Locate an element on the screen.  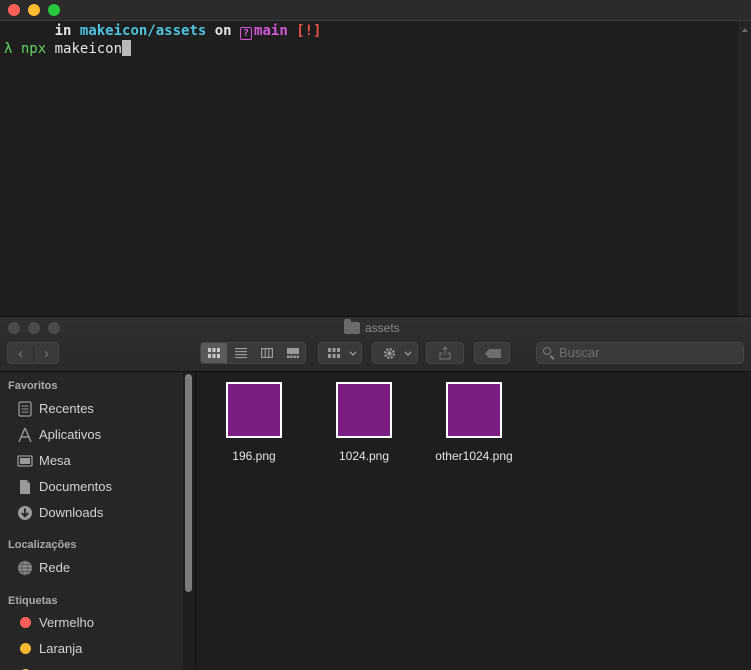
clock-icon is located at coordinates (25, 409).